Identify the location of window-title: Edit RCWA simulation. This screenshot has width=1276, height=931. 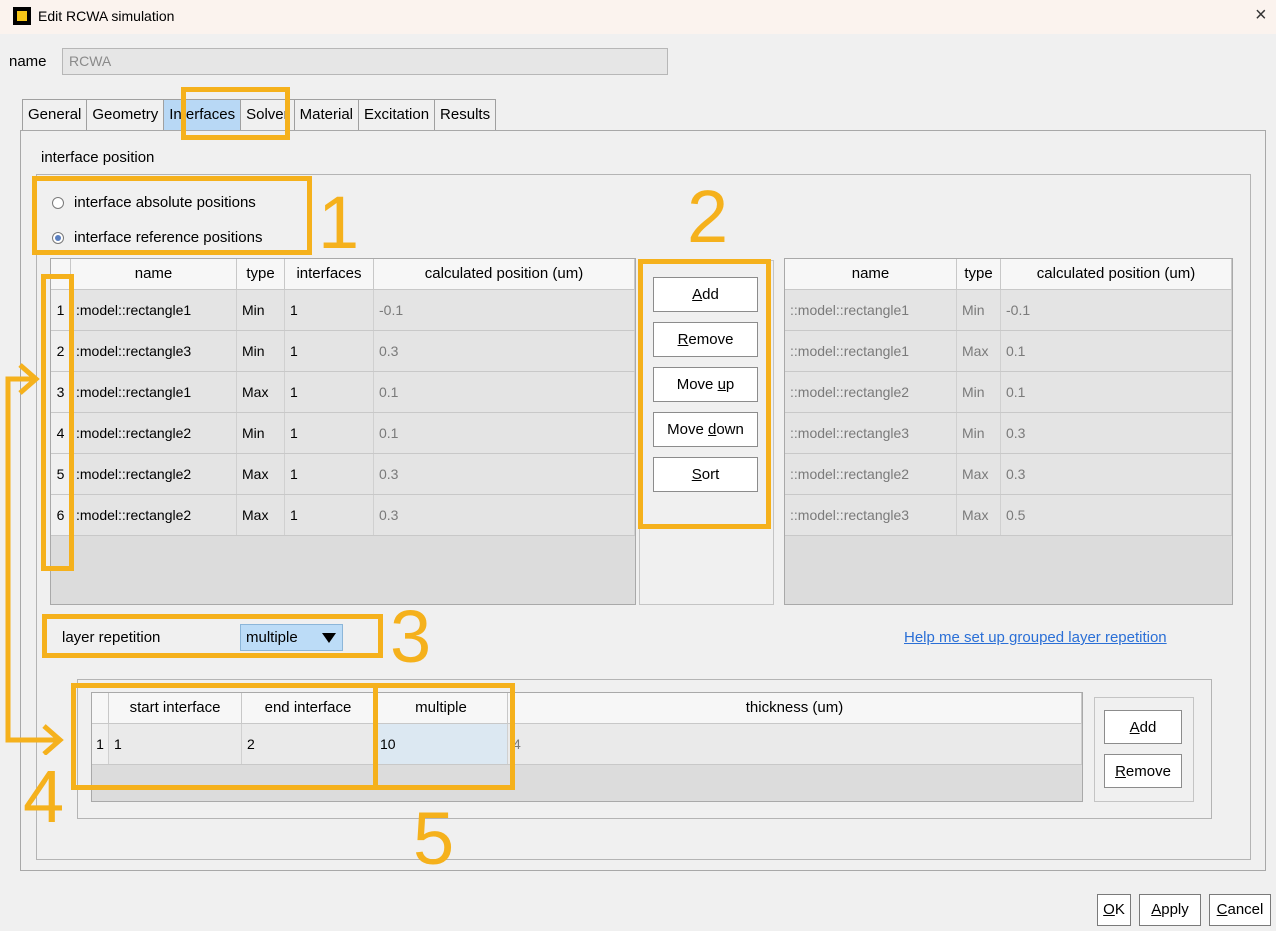
(106, 16).